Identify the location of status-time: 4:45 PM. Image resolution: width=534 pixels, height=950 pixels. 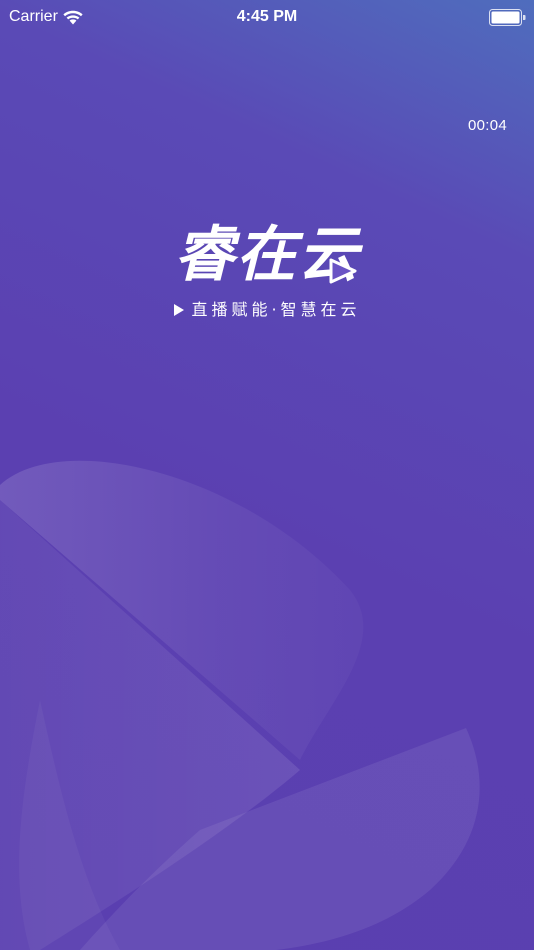
(267, 16).